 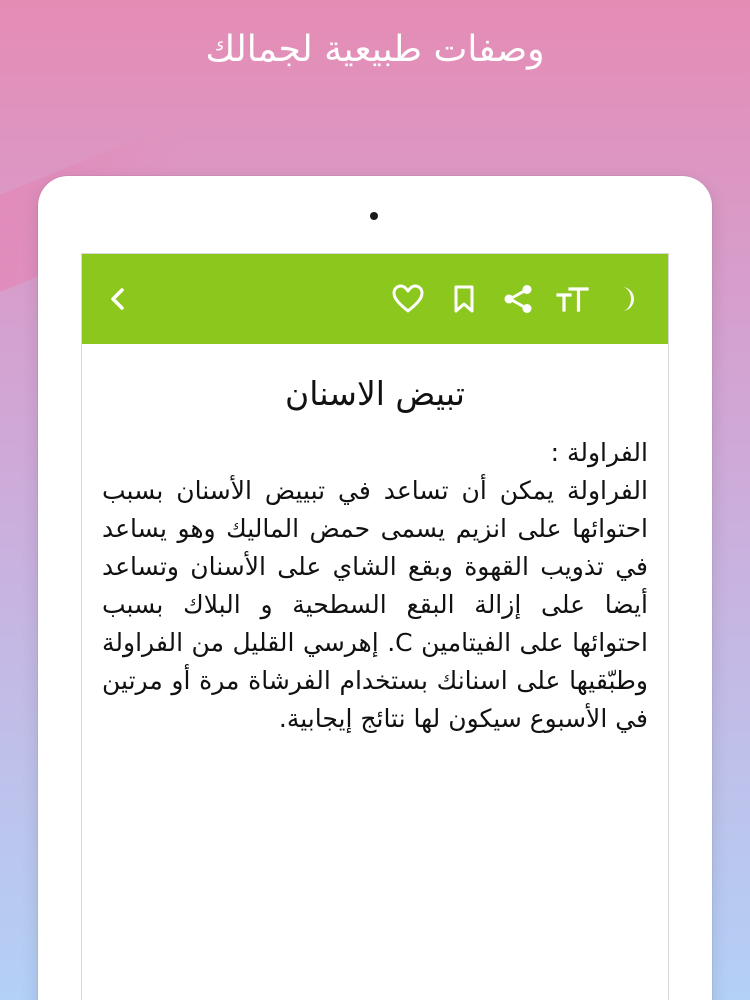 I want to click on font-size-icon, so click(x=572, y=299).